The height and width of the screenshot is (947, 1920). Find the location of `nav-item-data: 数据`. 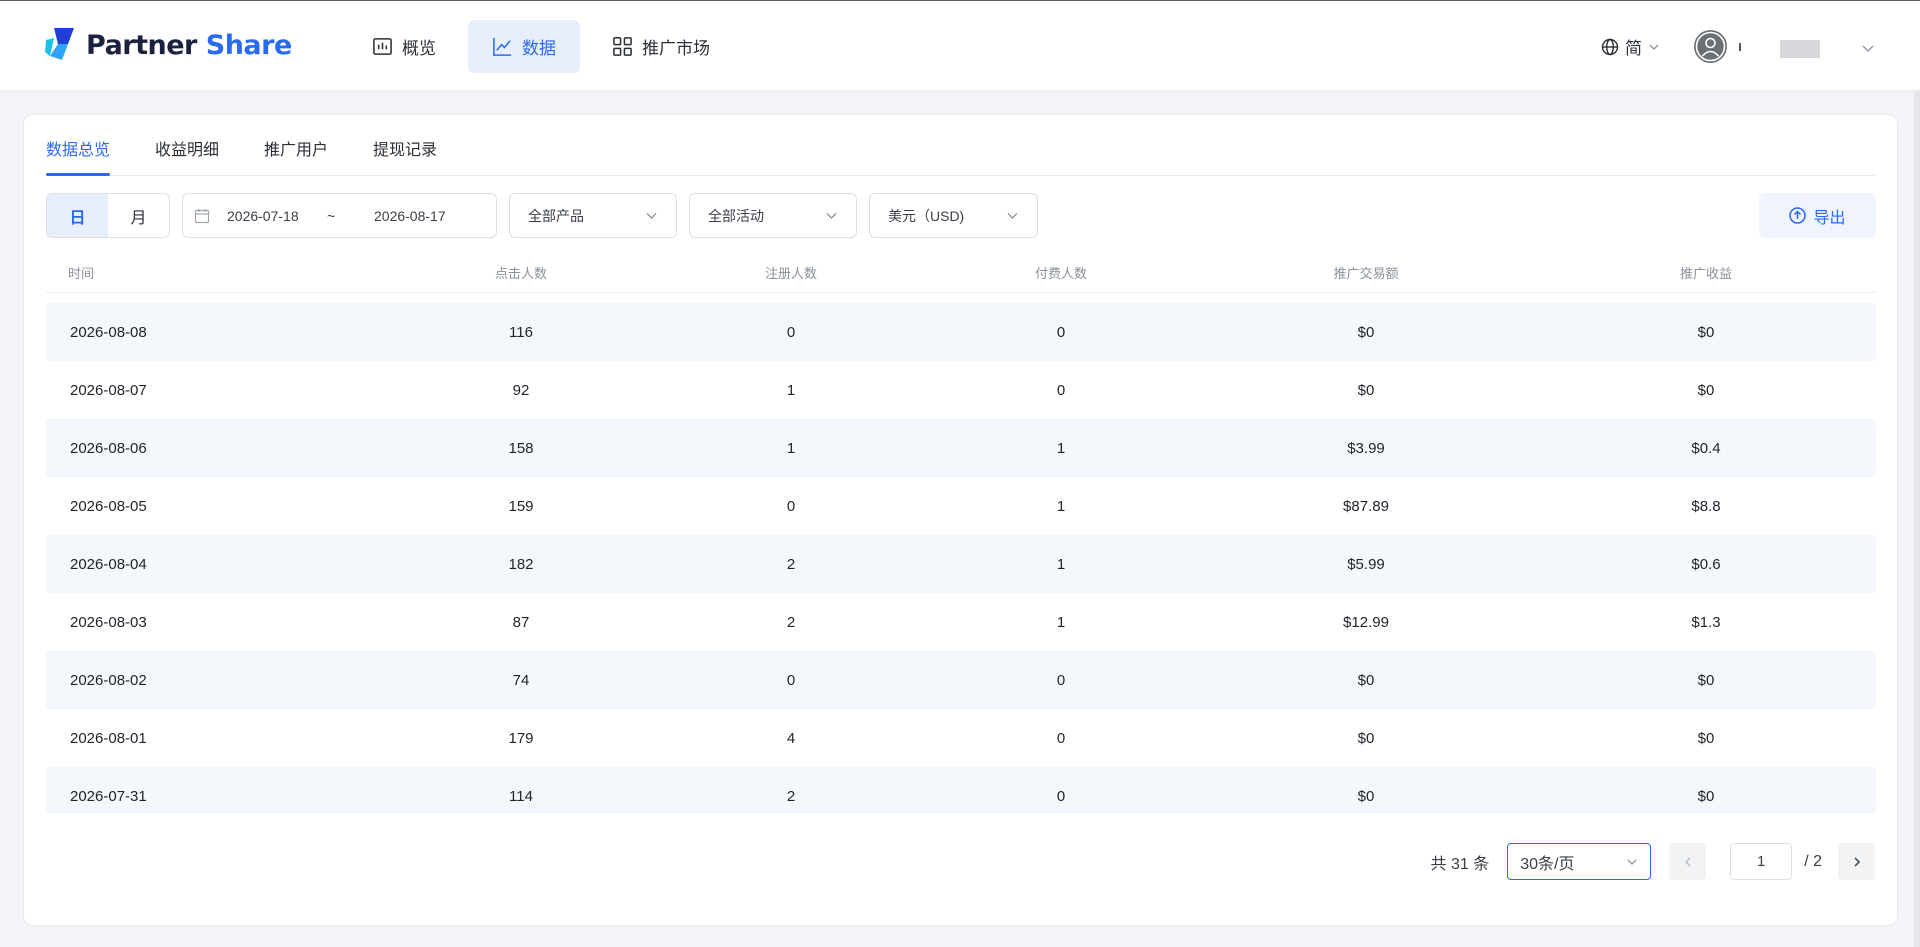

nav-item-data: 数据 is located at coordinates (524, 46).